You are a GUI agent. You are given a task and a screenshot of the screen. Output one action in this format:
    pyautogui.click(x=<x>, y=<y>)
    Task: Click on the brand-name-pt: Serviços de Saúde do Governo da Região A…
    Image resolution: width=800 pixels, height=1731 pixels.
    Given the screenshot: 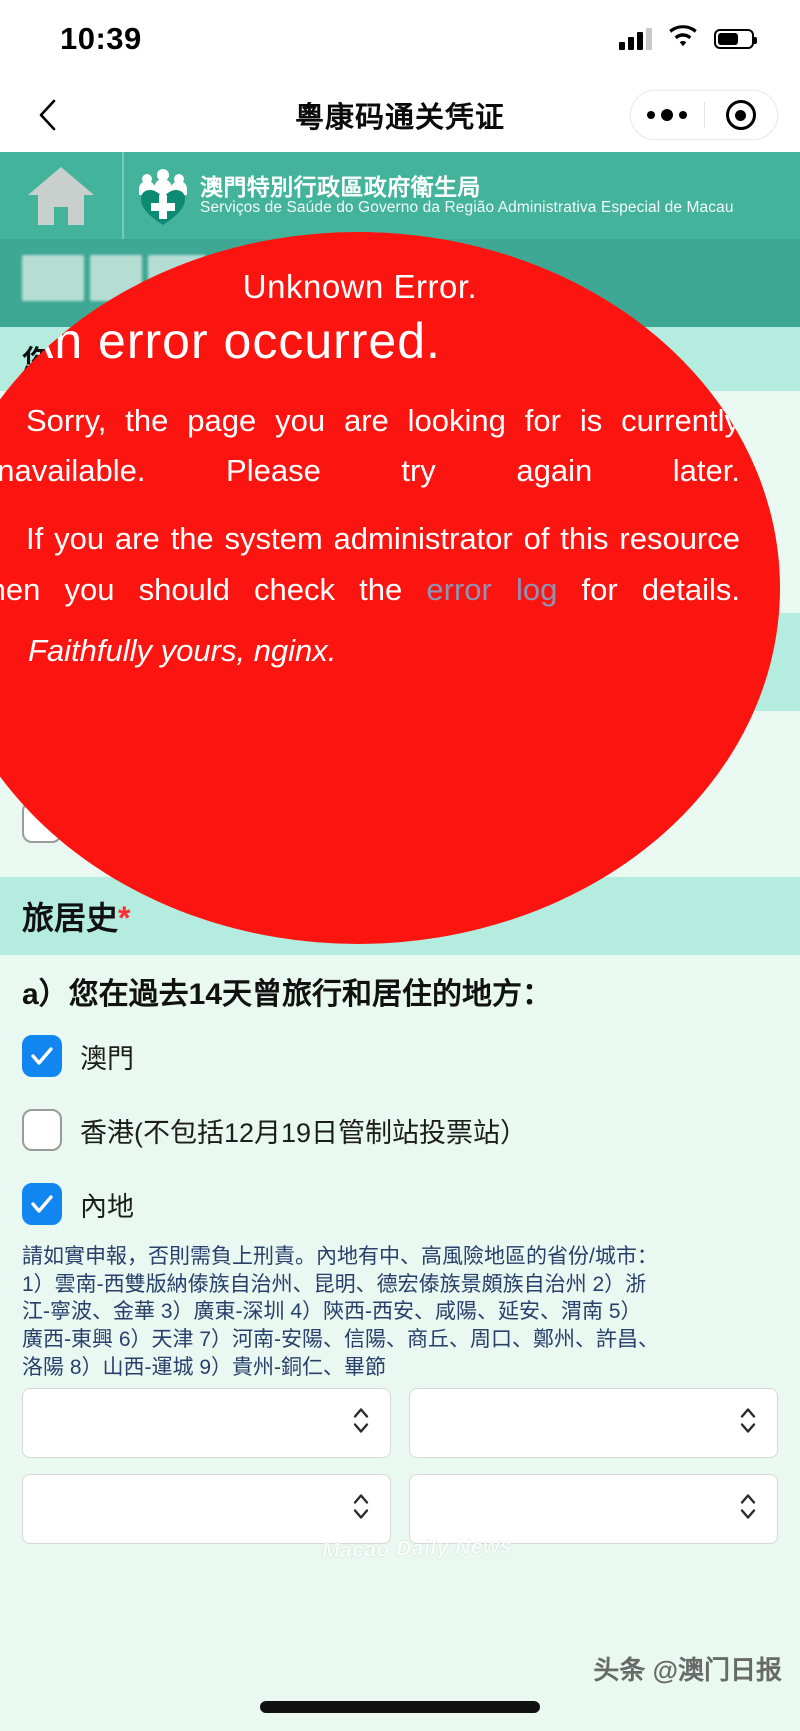 What is the action you would take?
    pyautogui.click(x=467, y=207)
    